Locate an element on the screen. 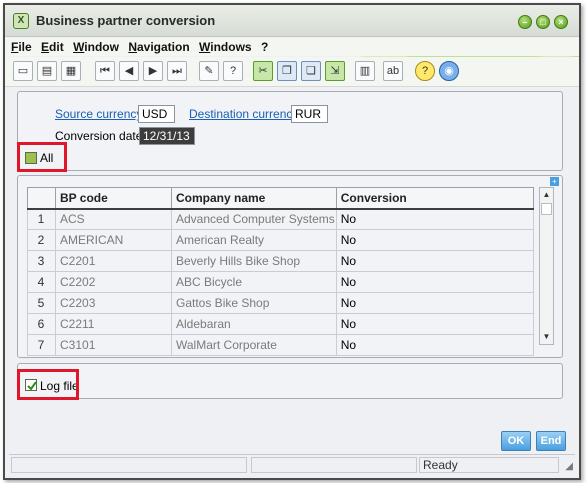  row-number: 4 is located at coordinates (41, 282).